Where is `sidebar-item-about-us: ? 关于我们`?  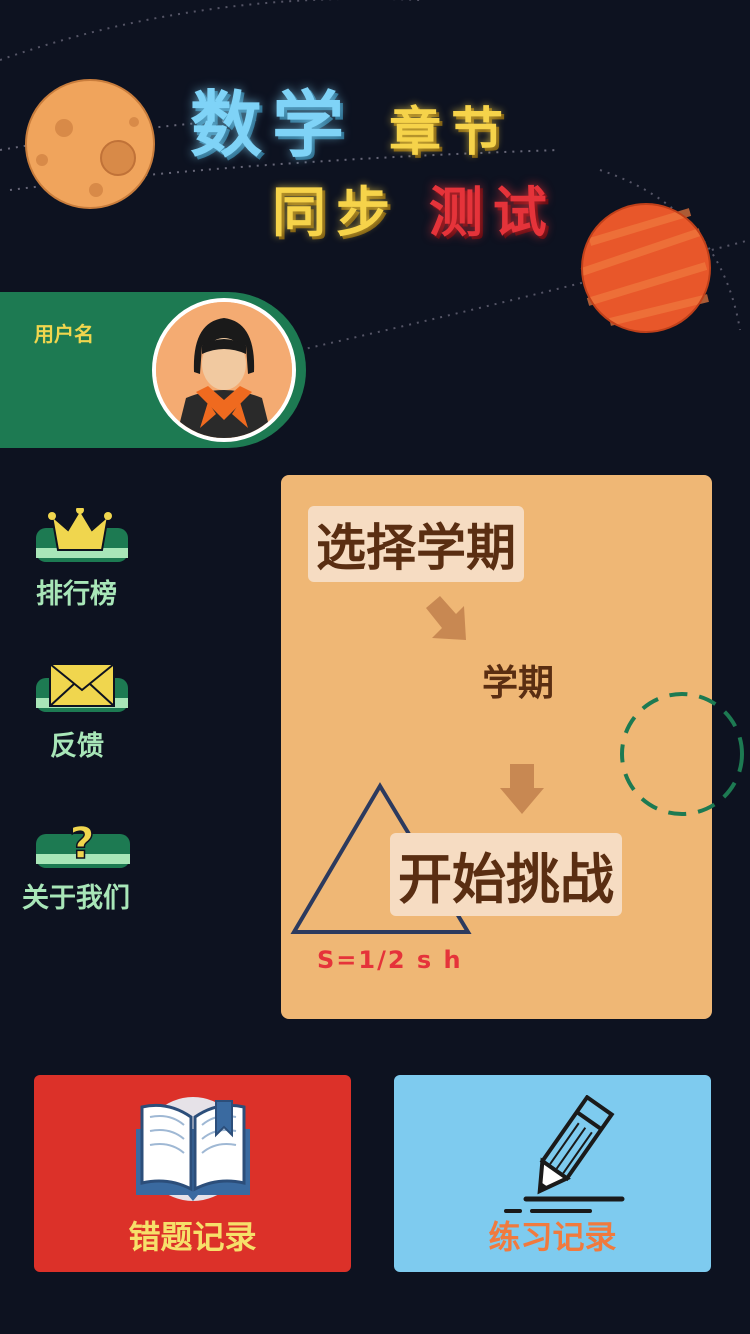
sidebar-item-about-us: ? 关于我们 is located at coordinates (87, 863).